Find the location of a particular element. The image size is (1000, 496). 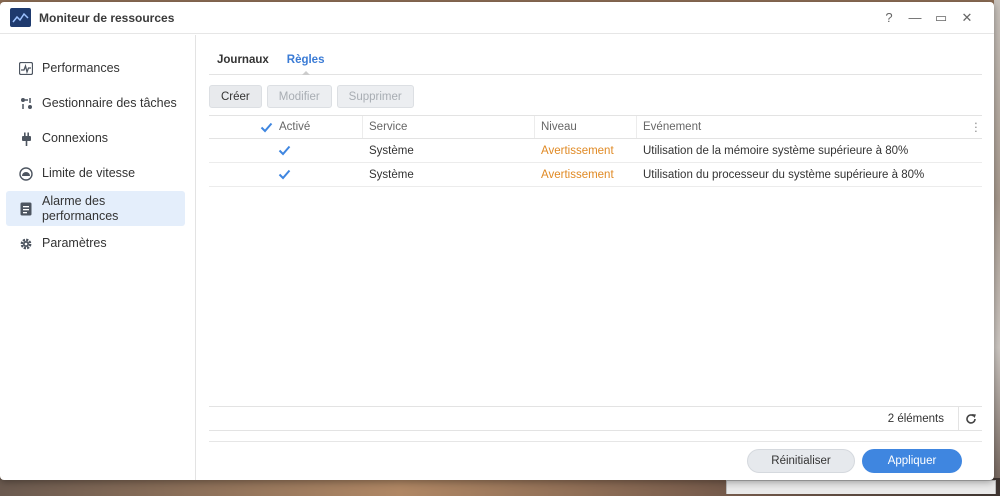

toolbar: Créer Modifier Supprimer is located at coordinates (595, 97).